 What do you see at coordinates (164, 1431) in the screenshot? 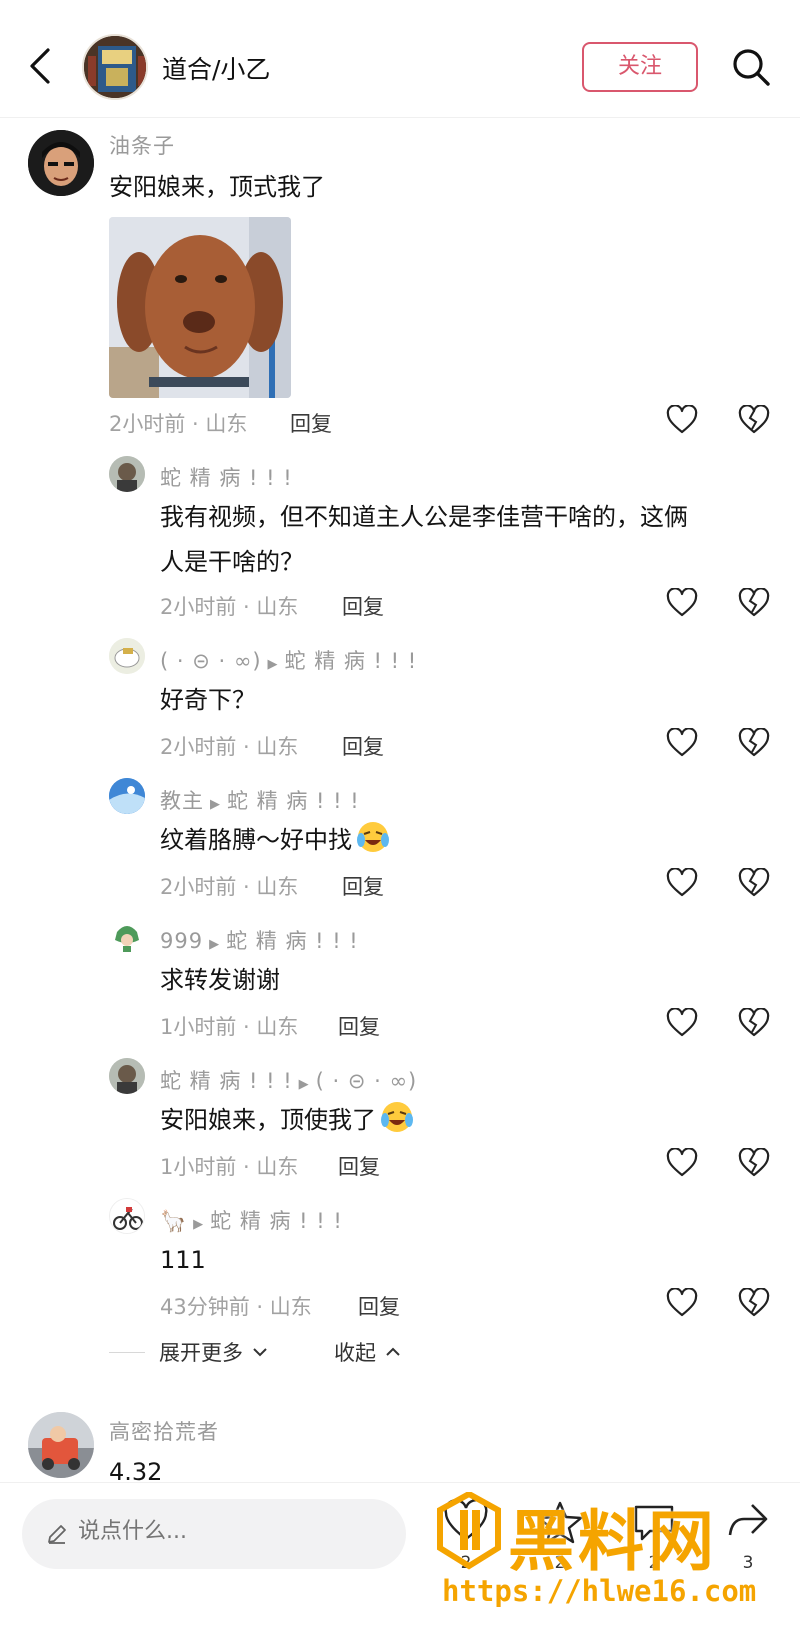
I see `comment-username: 高密拾荒者` at bounding box center [164, 1431].